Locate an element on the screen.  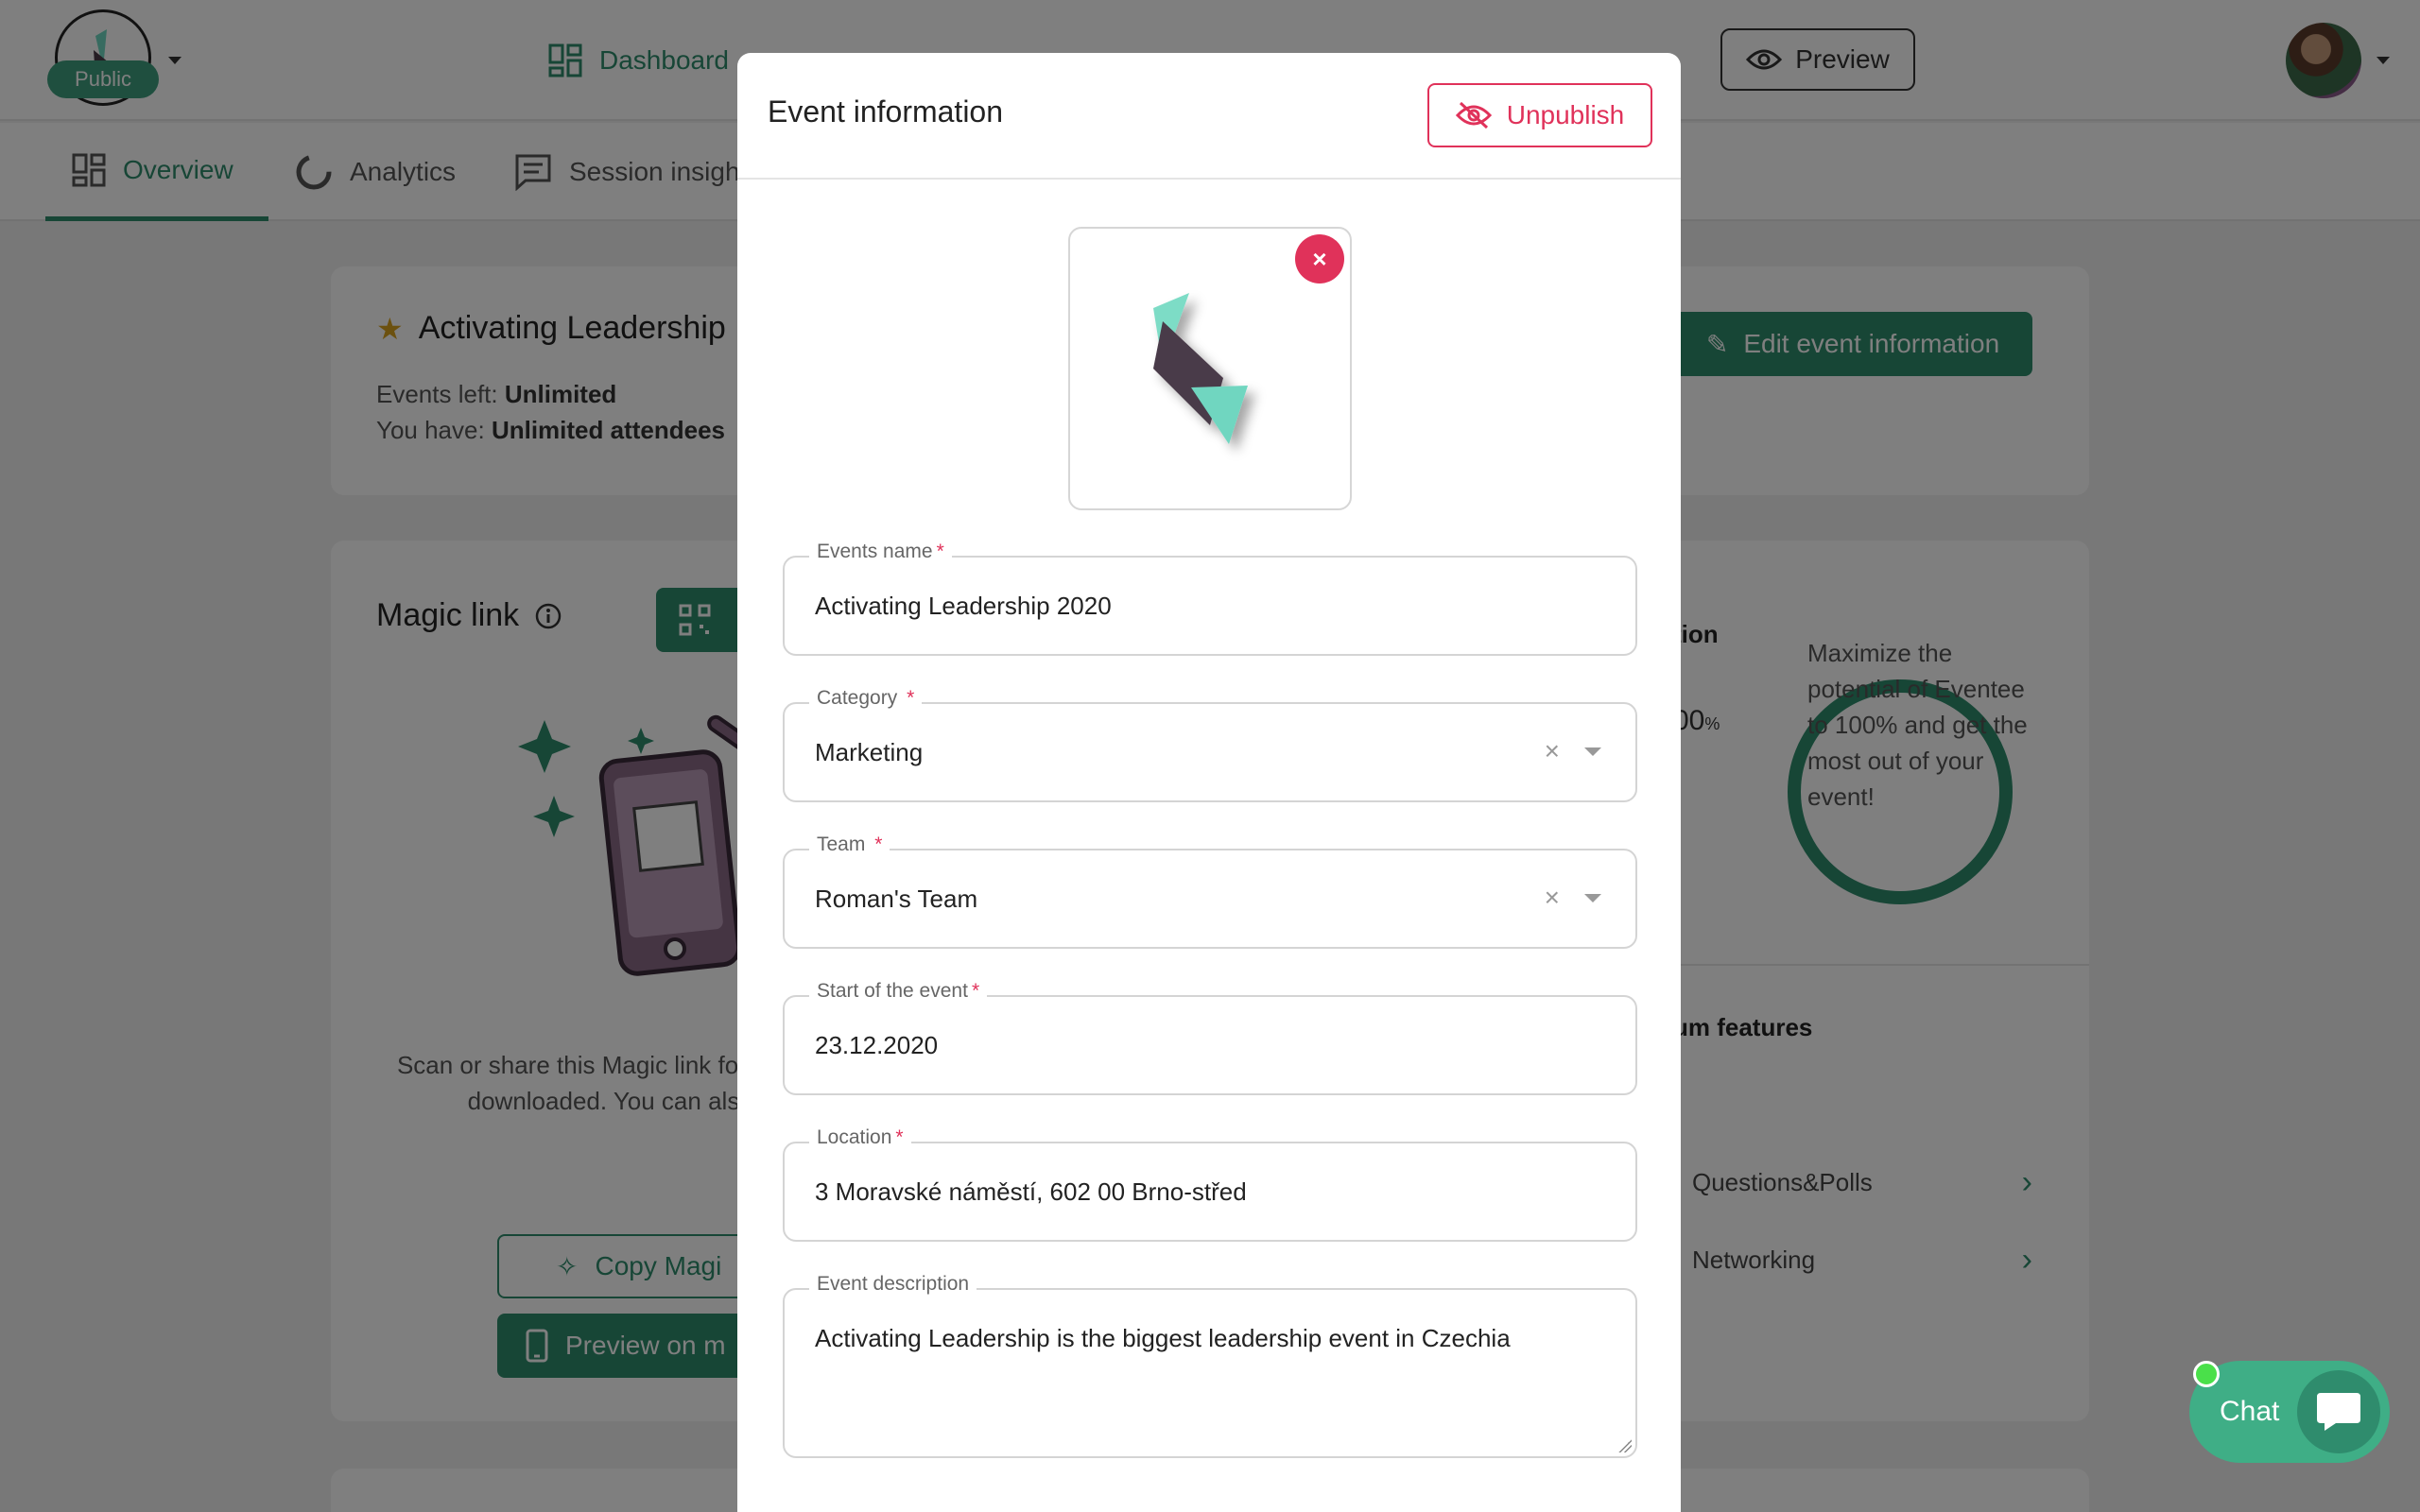
category-label: Category * is located at coordinates (866, 698).